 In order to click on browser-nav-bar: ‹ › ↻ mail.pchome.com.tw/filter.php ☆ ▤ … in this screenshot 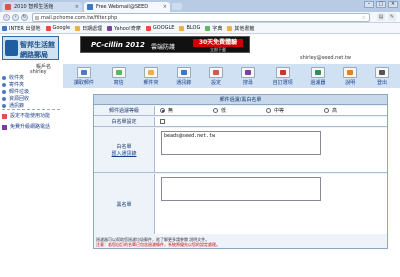, I will do `click(200, 17)`.